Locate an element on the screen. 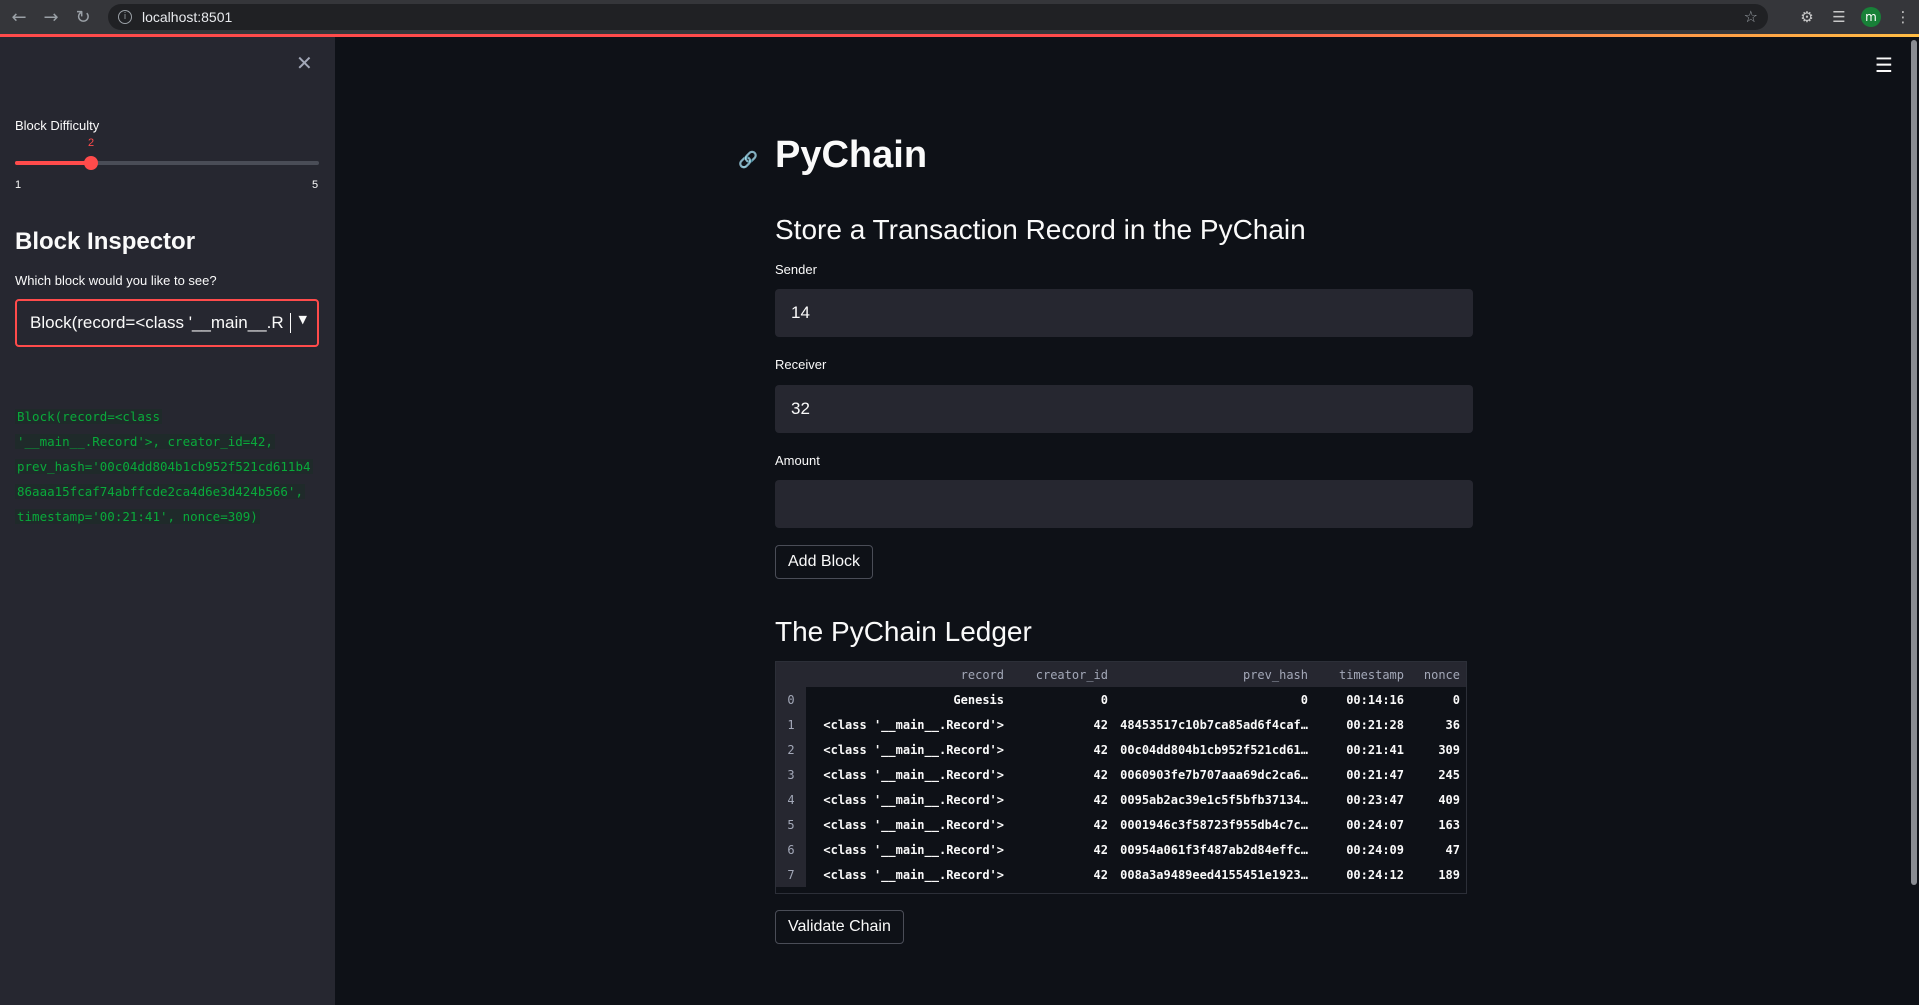 The width and height of the screenshot is (1919, 1005). table-cell: 00:21:28 is located at coordinates (1375, 724).